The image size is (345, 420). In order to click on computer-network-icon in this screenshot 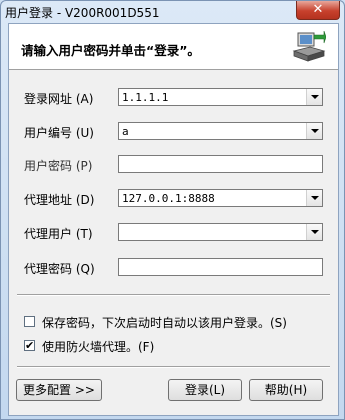, I will do `click(309, 46)`.